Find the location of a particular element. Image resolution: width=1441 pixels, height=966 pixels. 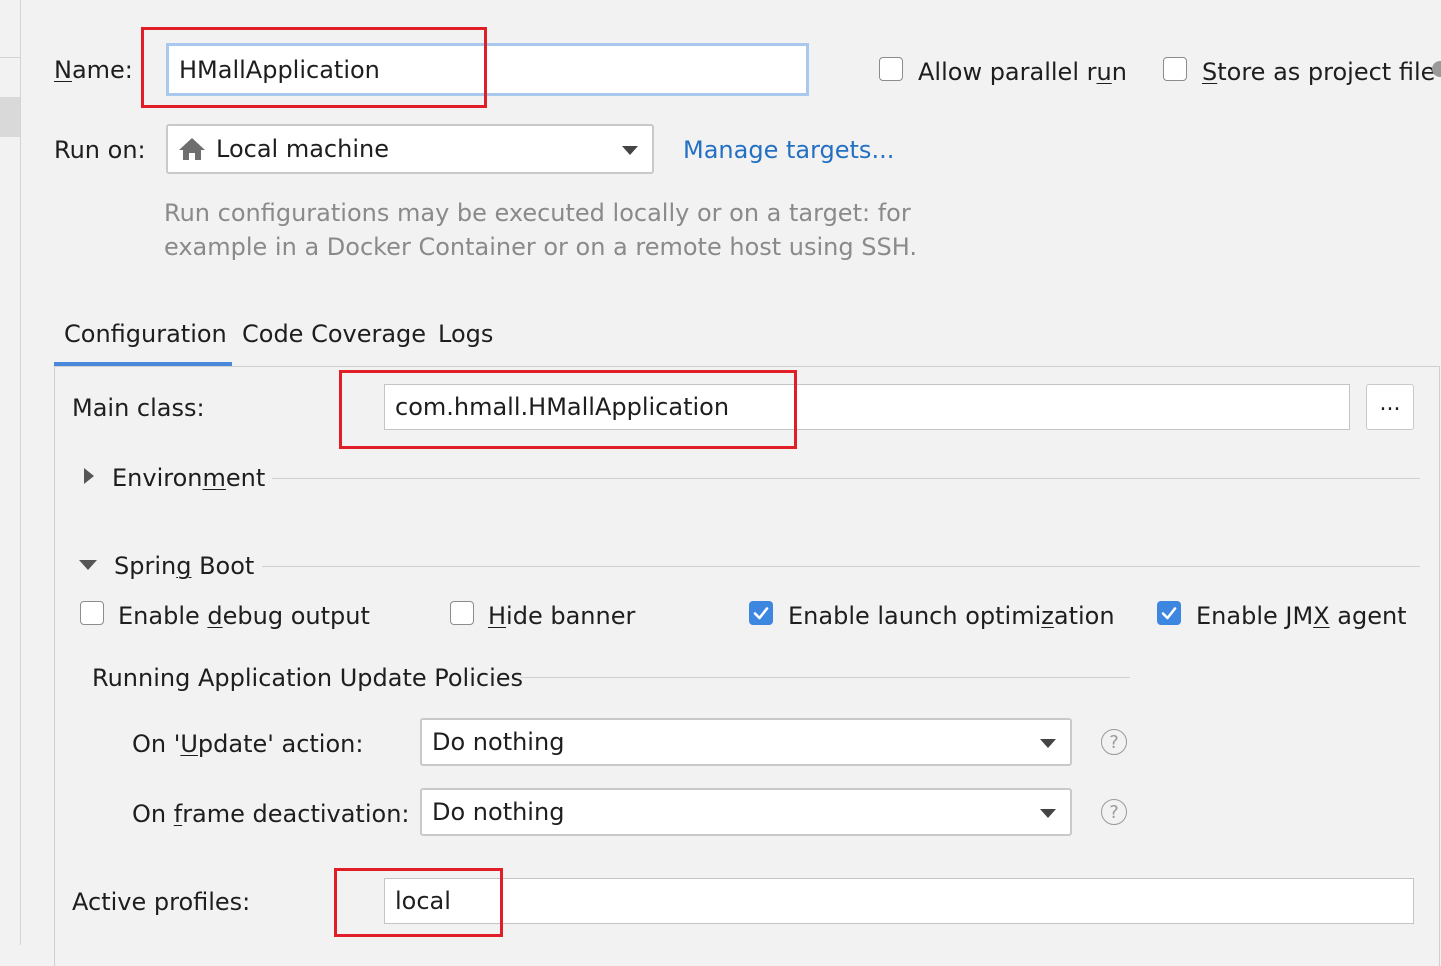

enable-jmx-agent-checkbox is located at coordinates (1169, 613).